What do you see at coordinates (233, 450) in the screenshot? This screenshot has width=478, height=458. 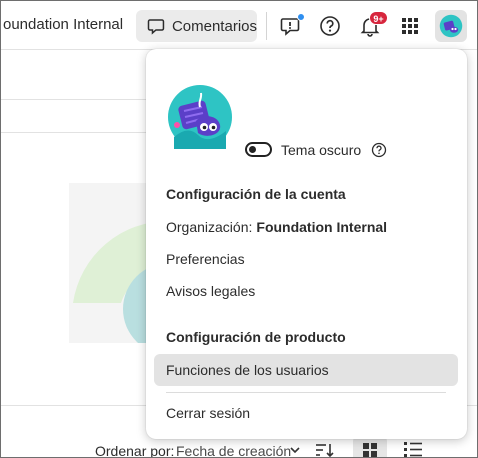 I see `sort-dropdown: Fecha de creación` at bounding box center [233, 450].